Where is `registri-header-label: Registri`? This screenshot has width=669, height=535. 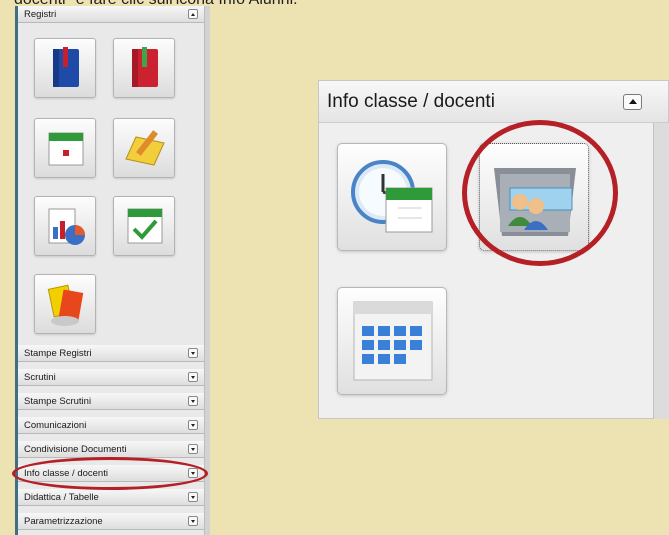
registri-header-label: Registri is located at coordinates (40, 14).